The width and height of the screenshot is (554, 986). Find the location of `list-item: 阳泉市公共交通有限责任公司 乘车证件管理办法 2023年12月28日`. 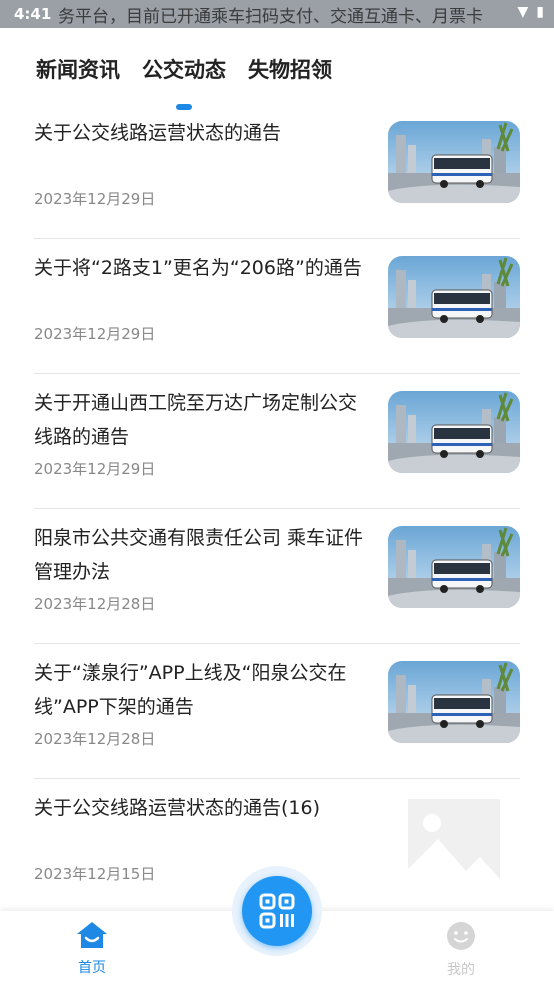

list-item: 阳泉市公共交通有限责任公司 乘车证件管理办法 2023年12月28日 is located at coordinates (277, 576).